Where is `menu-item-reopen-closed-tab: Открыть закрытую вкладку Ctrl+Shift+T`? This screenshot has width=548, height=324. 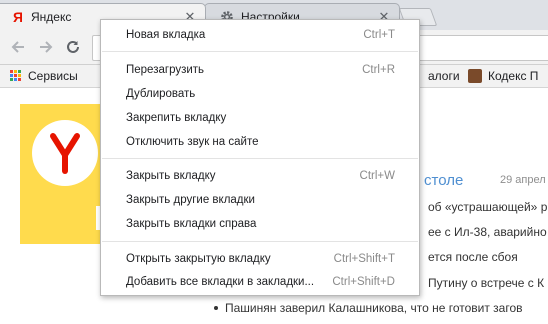 menu-item-reopen-closed-tab: Открыть закрытую вкладку Ctrl+Shift+T is located at coordinates (260, 259).